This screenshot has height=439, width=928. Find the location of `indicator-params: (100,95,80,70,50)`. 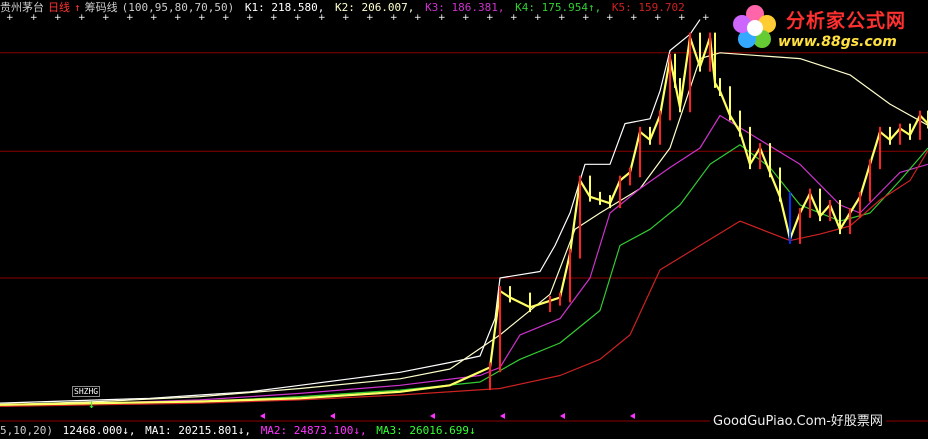

indicator-params: (100,95,80,70,50) is located at coordinates (178, 7).